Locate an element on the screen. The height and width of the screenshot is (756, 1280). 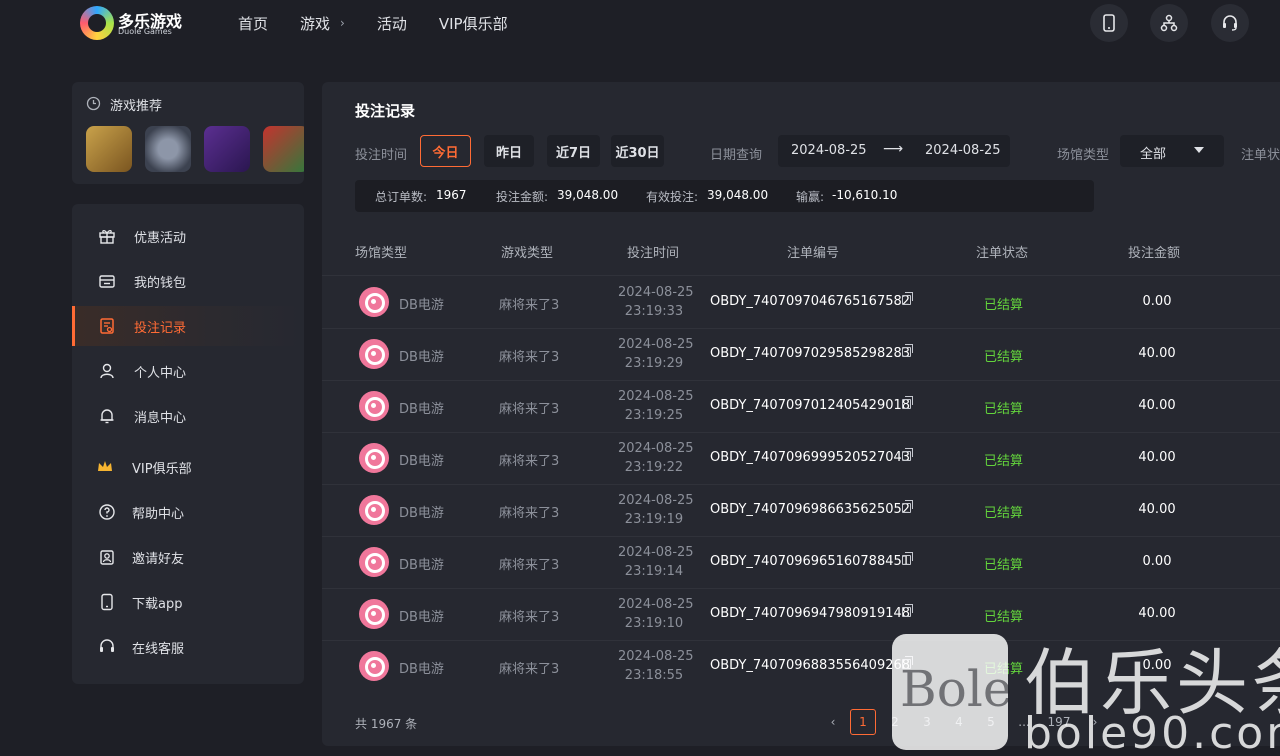
sidebar-item-invite: 邀请好友 is located at coordinates (188, 557).